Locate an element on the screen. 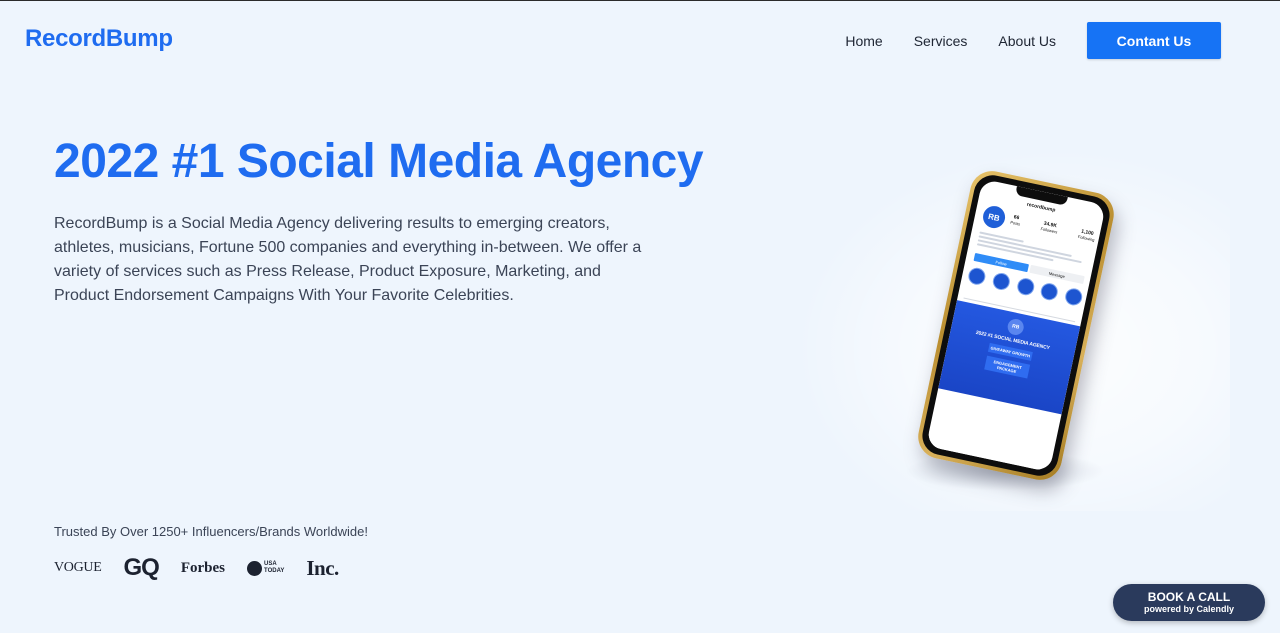 The image size is (1280, 633). usa-today-logo: USA TODAY is located at coordinates (265, 568).